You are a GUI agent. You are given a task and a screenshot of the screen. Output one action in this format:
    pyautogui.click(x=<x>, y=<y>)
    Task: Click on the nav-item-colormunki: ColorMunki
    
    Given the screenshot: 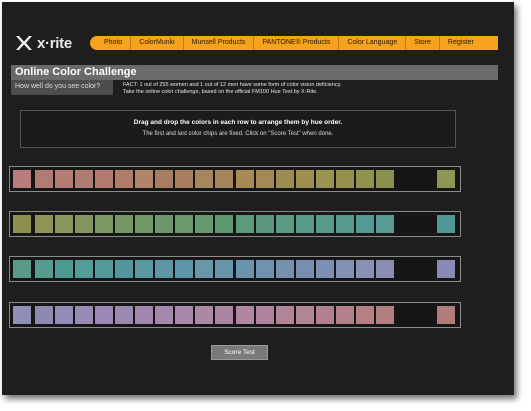 What is the action you would take?
    pyautogui.click(x=157, y=43)
    